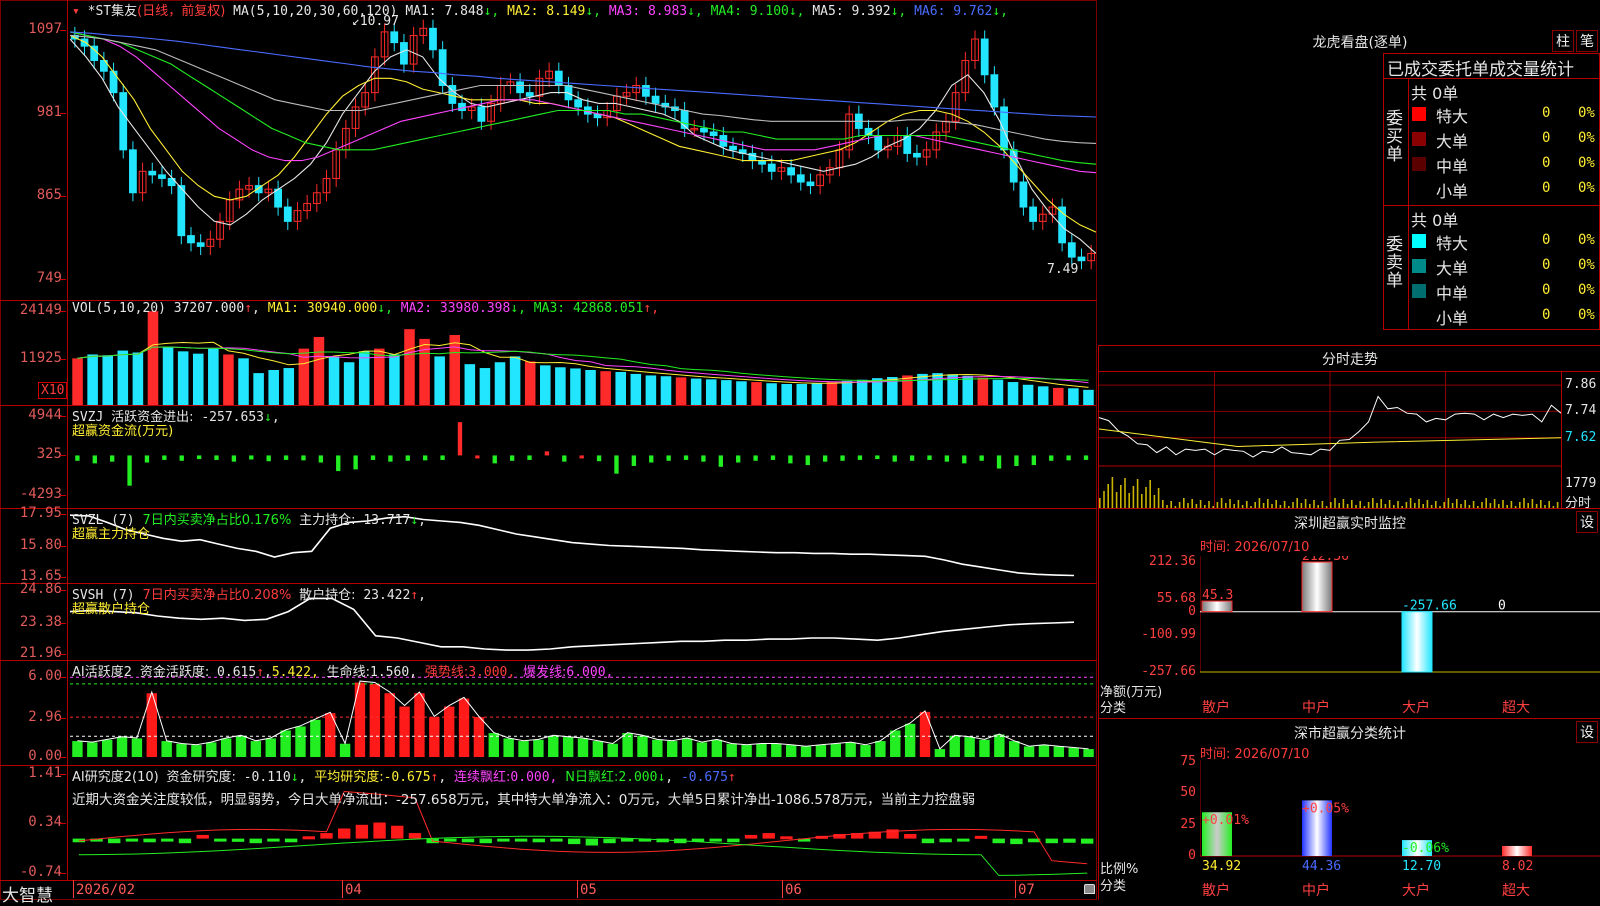  I want to click on monitor-category: 散户, so click(1216, 708).